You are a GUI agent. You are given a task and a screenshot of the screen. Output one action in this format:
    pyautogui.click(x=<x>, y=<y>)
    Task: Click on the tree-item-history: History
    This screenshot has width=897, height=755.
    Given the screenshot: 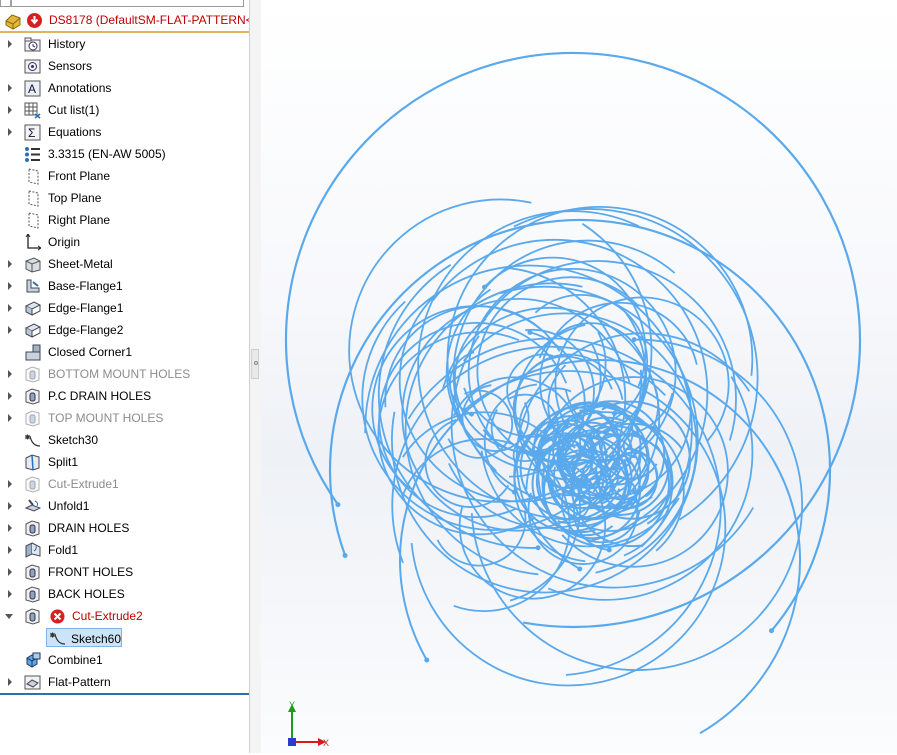 What is the action you would take?
    pyautogui.click(x=124, y=44)
    